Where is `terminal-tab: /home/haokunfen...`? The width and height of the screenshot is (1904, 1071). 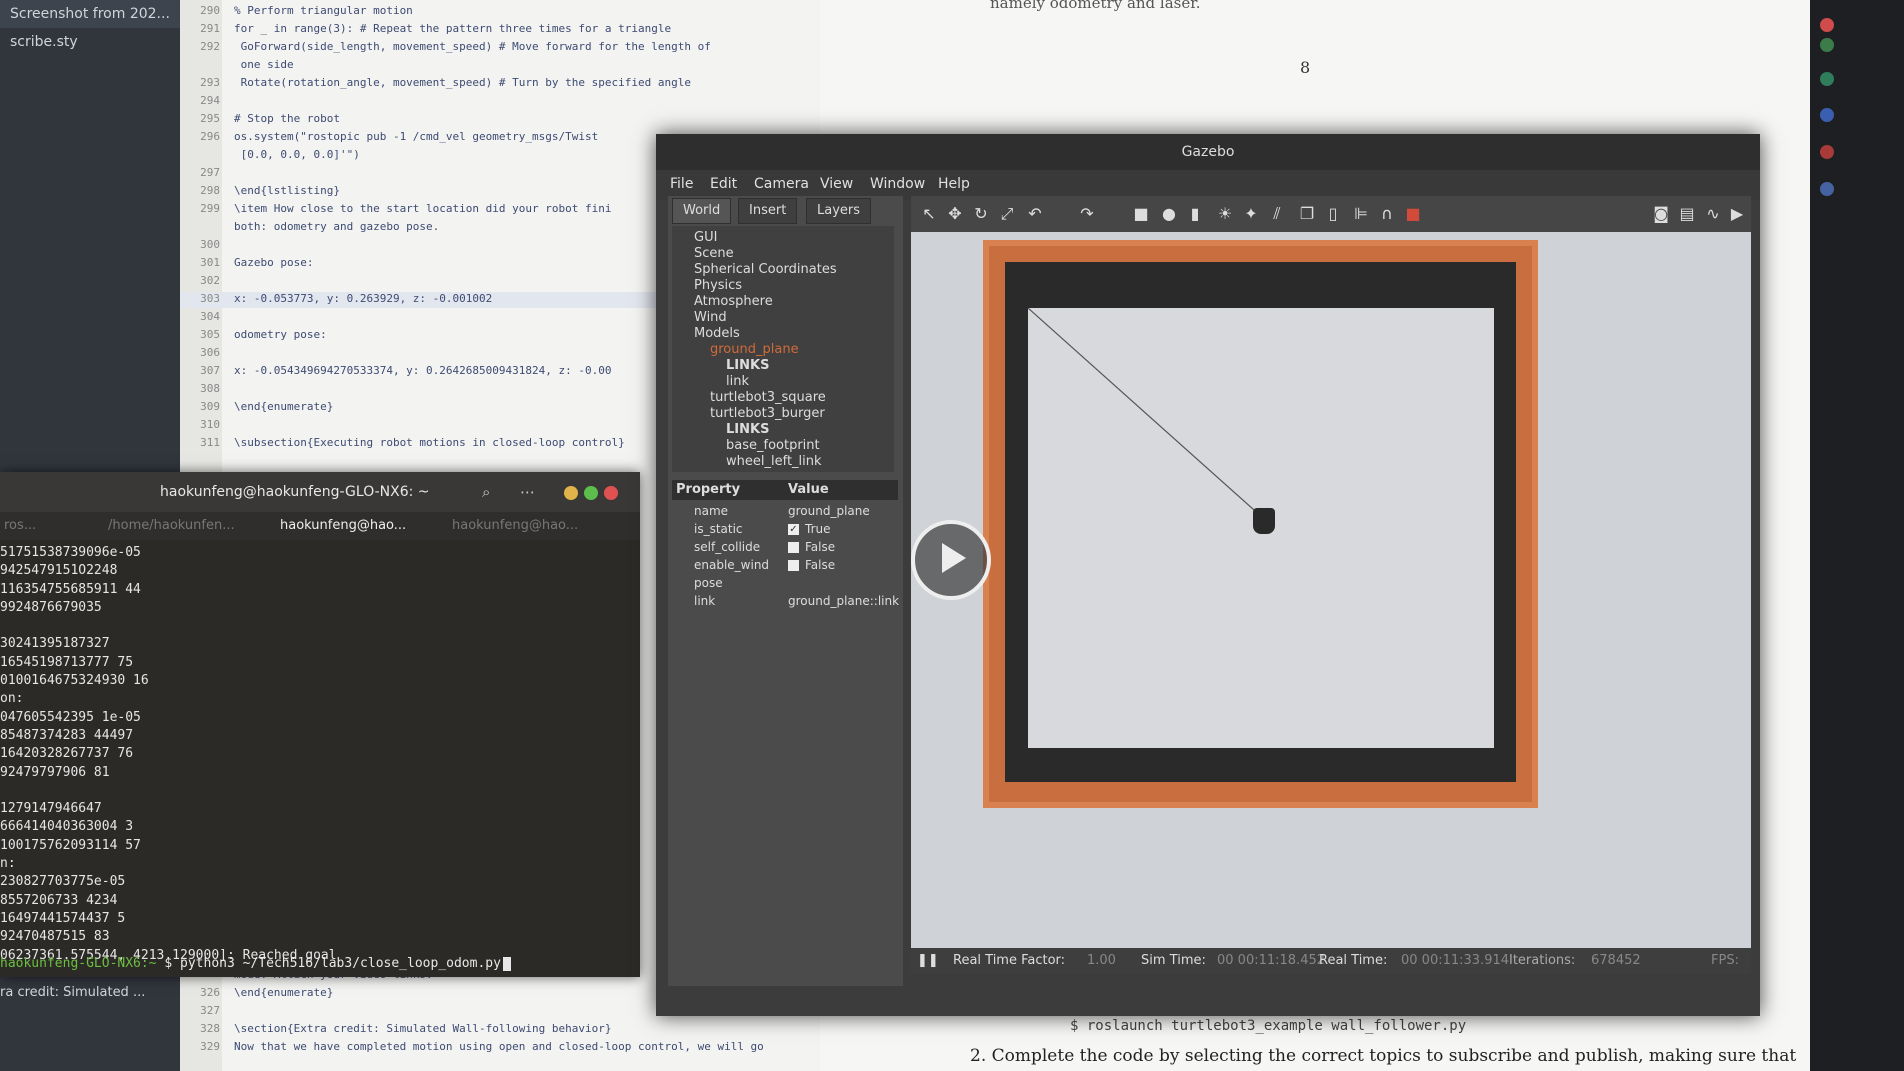 terminal-tab: /home/haokunfen... is located at coordinates (171, 525).